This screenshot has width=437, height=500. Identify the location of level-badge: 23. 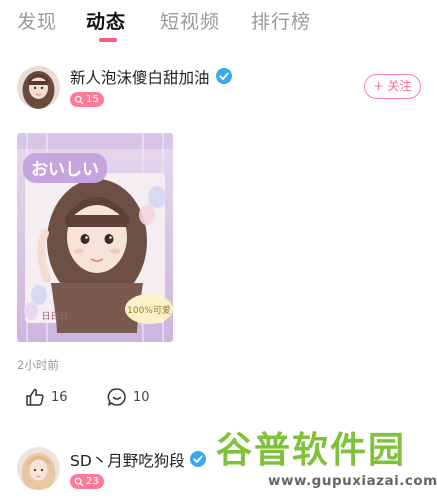
(87, 481).